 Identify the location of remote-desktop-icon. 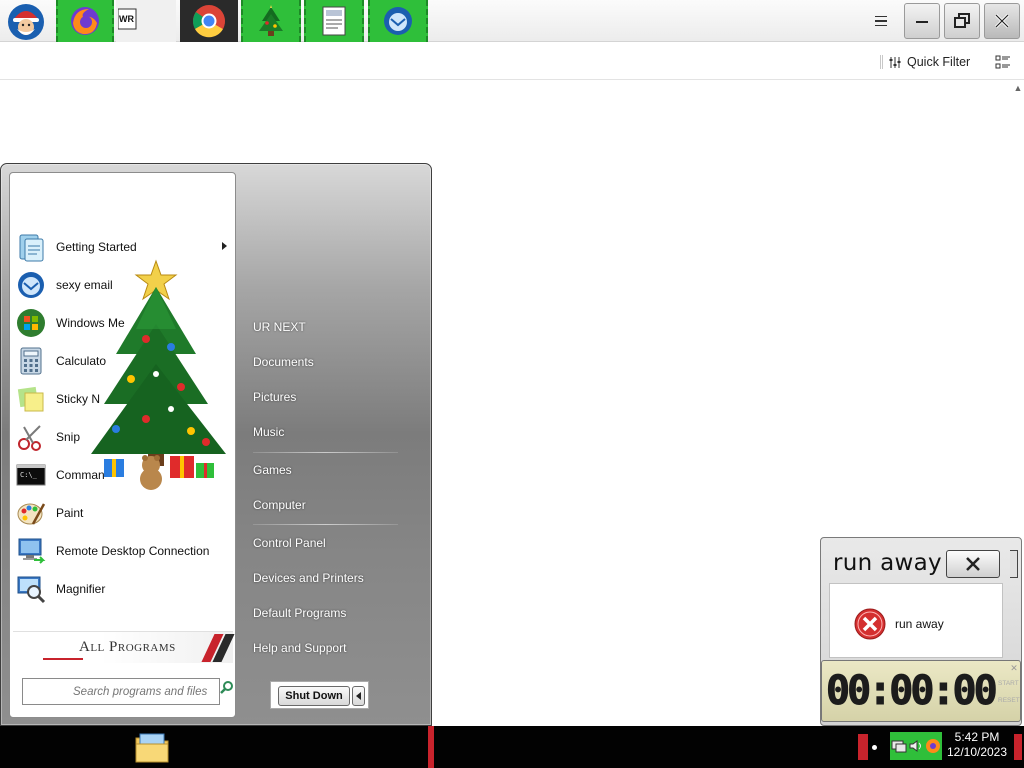
(31, 551).